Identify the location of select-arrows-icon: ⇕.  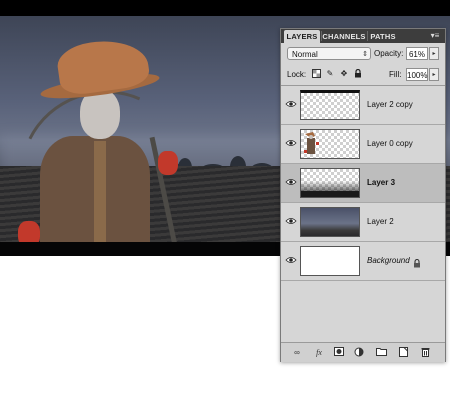
(365, 54).